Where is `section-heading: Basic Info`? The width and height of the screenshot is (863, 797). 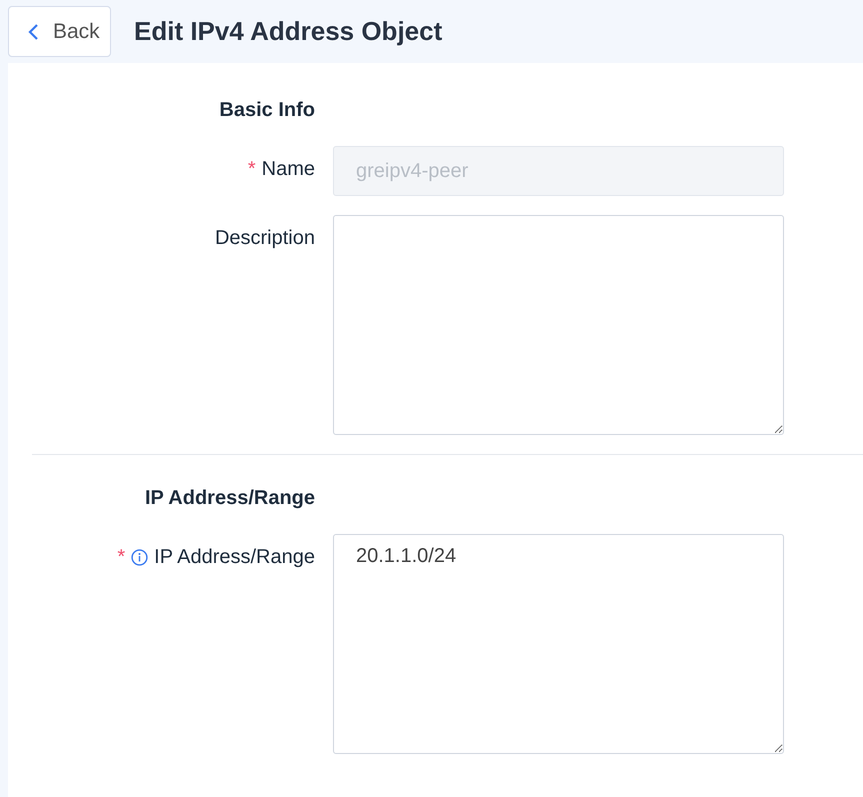
section-heading: Basic Info is located at coordinates (267, 110).